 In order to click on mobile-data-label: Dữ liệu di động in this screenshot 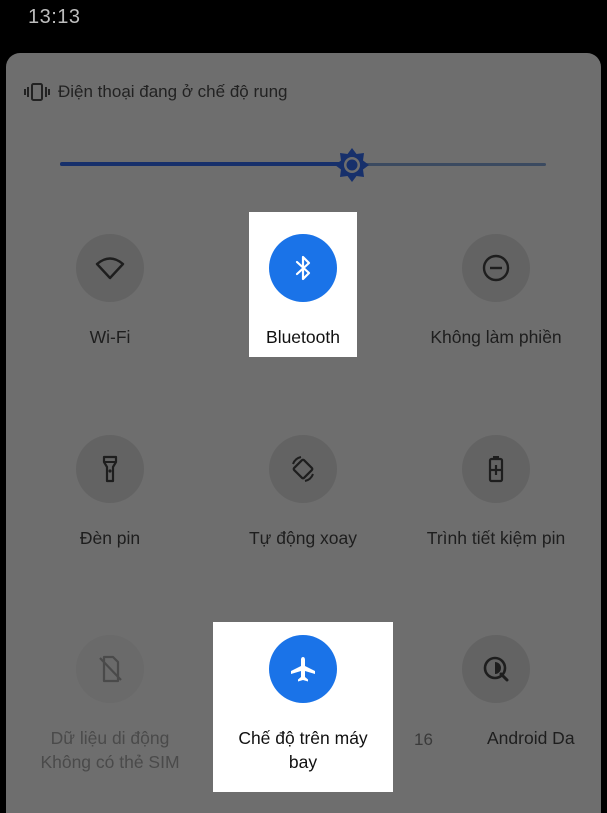, I will do `click(110, 738)`.